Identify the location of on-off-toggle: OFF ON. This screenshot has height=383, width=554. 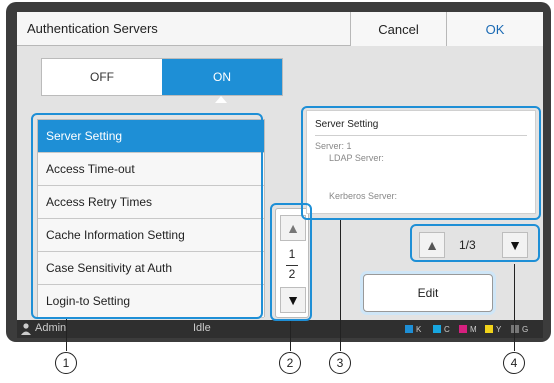
(162, 77).